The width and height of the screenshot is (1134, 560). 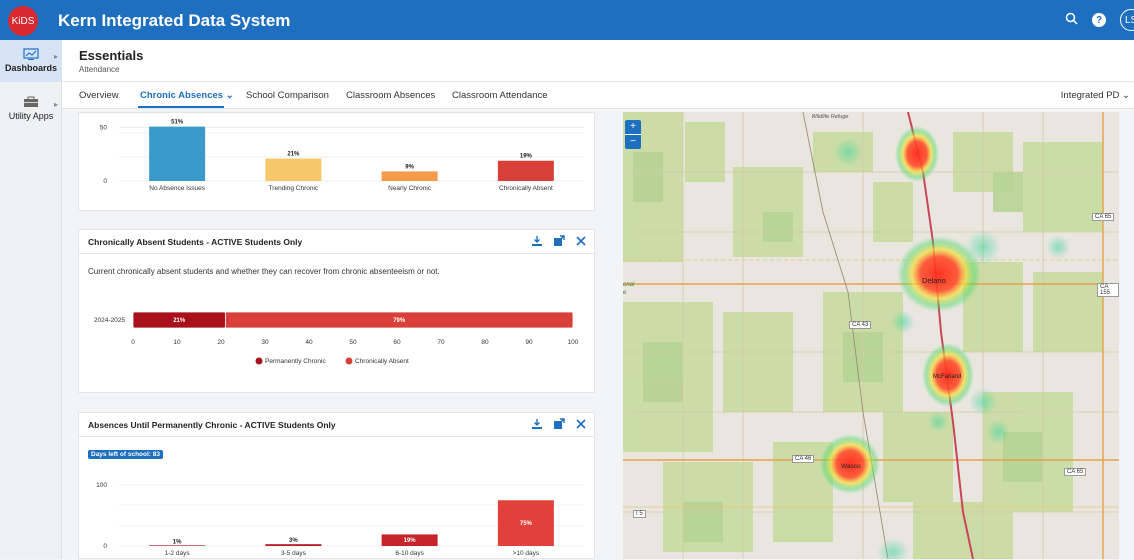 I want to click on legend-label: Chronically Absent, so click(x=382, y=361).